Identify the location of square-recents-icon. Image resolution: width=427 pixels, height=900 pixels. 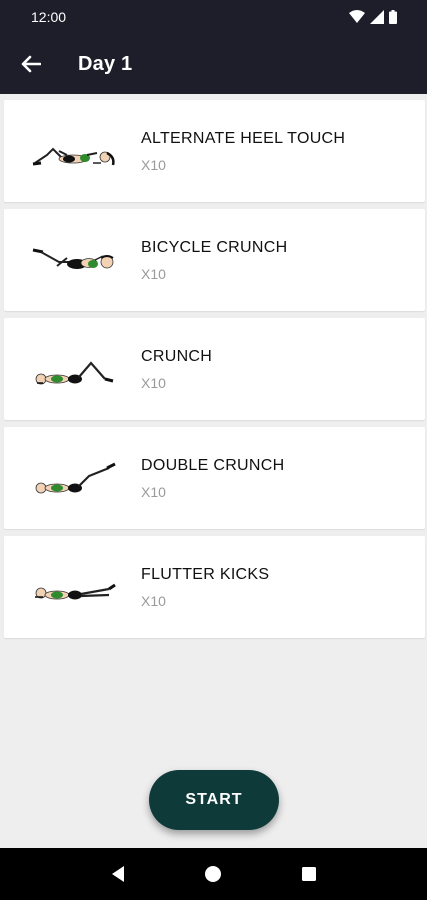
(309, 874).